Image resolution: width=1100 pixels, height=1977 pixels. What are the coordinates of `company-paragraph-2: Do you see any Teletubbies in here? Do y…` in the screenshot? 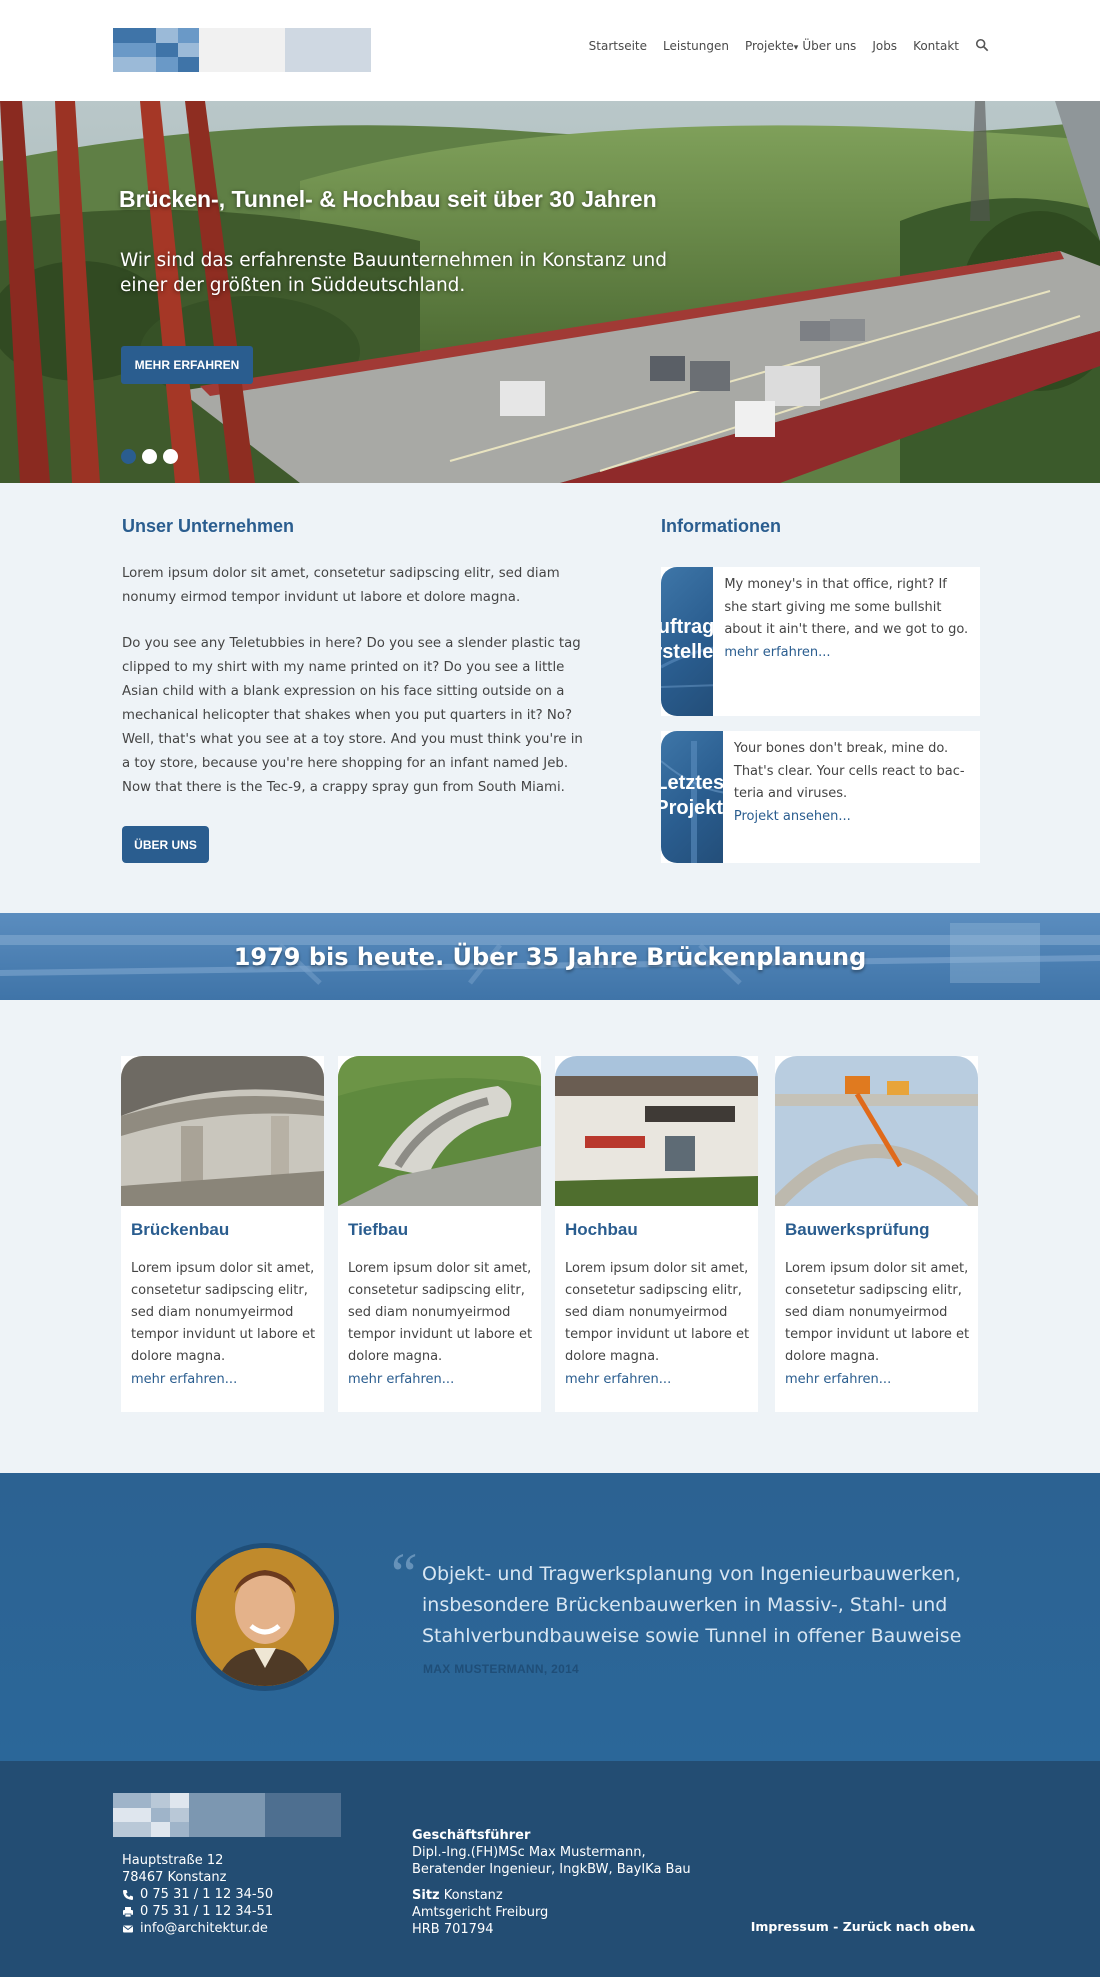 It's located at (352, 715).